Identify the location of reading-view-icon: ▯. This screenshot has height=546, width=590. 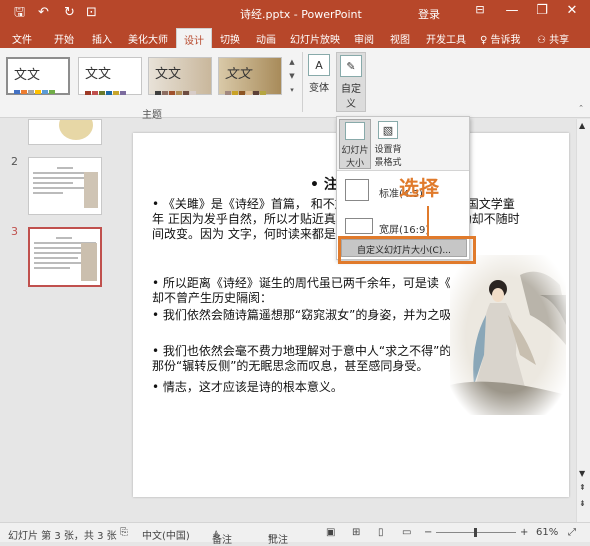
(381, 532).